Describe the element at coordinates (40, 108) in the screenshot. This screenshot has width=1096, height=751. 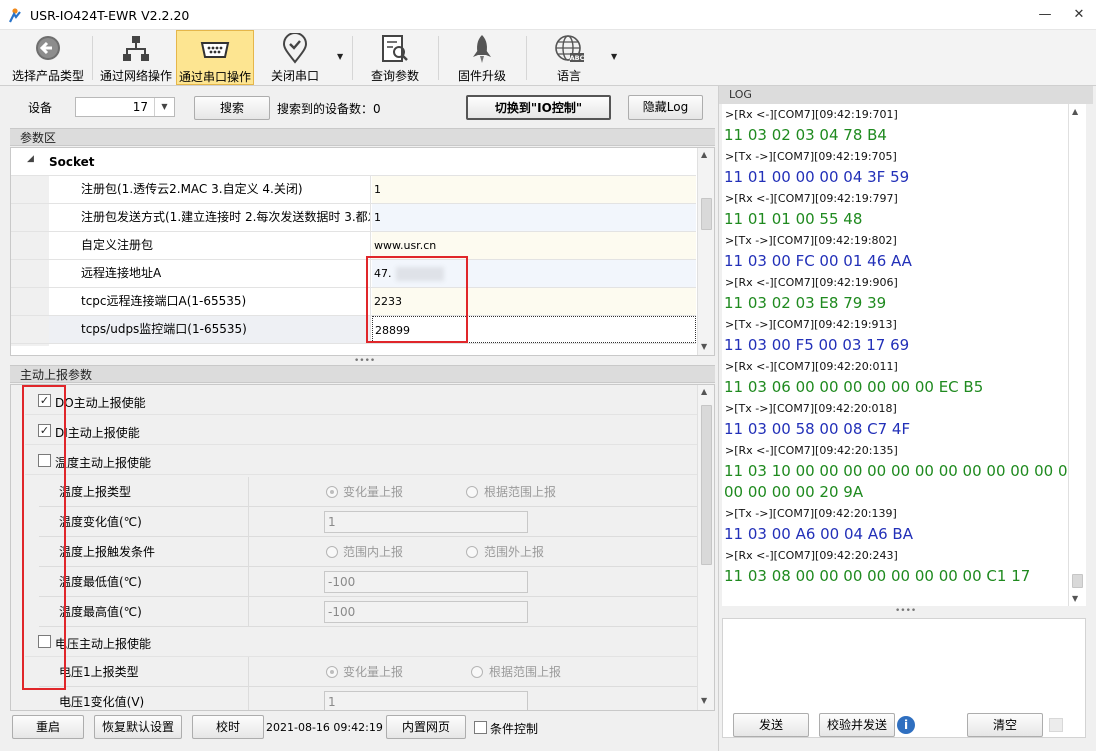
I see `device-label: 设备` at that location.